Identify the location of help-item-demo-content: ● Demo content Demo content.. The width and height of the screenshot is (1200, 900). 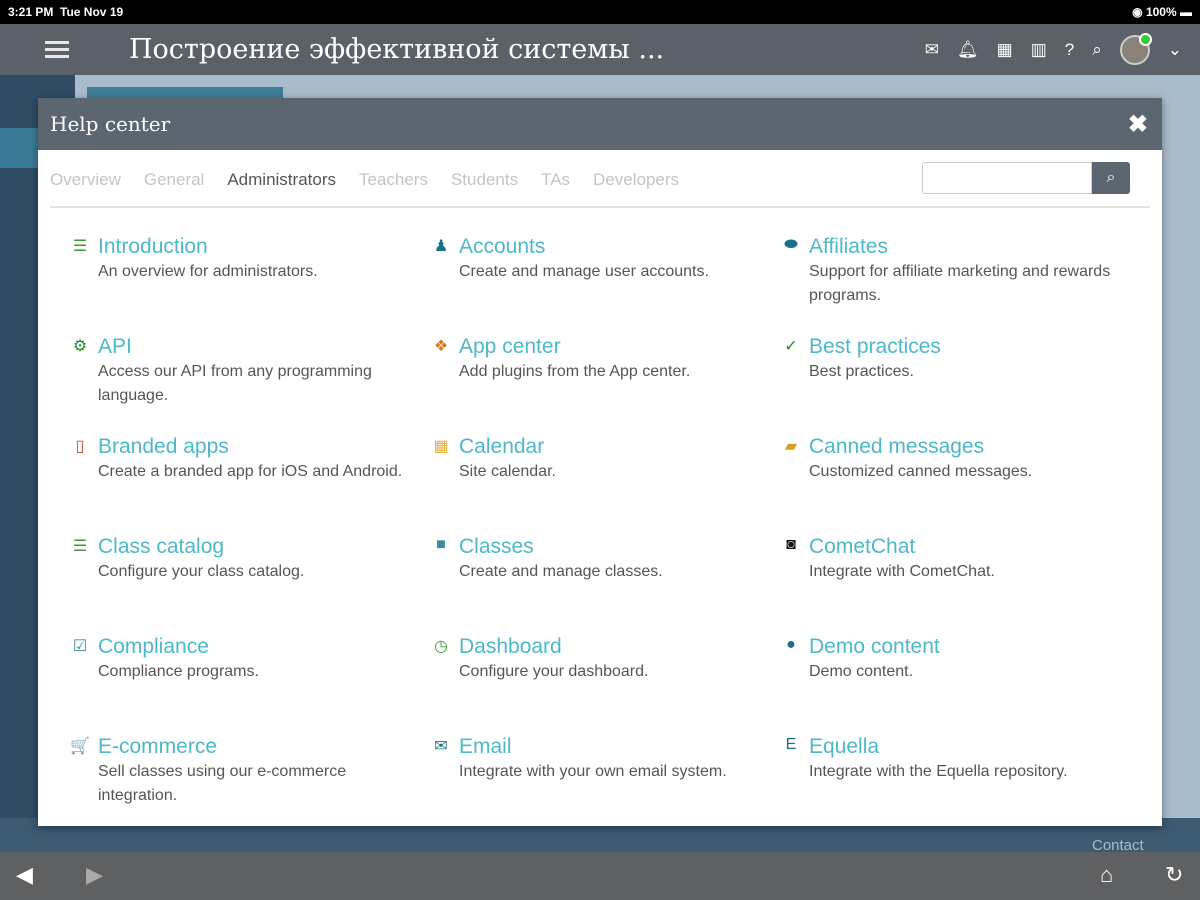
(951, 659).